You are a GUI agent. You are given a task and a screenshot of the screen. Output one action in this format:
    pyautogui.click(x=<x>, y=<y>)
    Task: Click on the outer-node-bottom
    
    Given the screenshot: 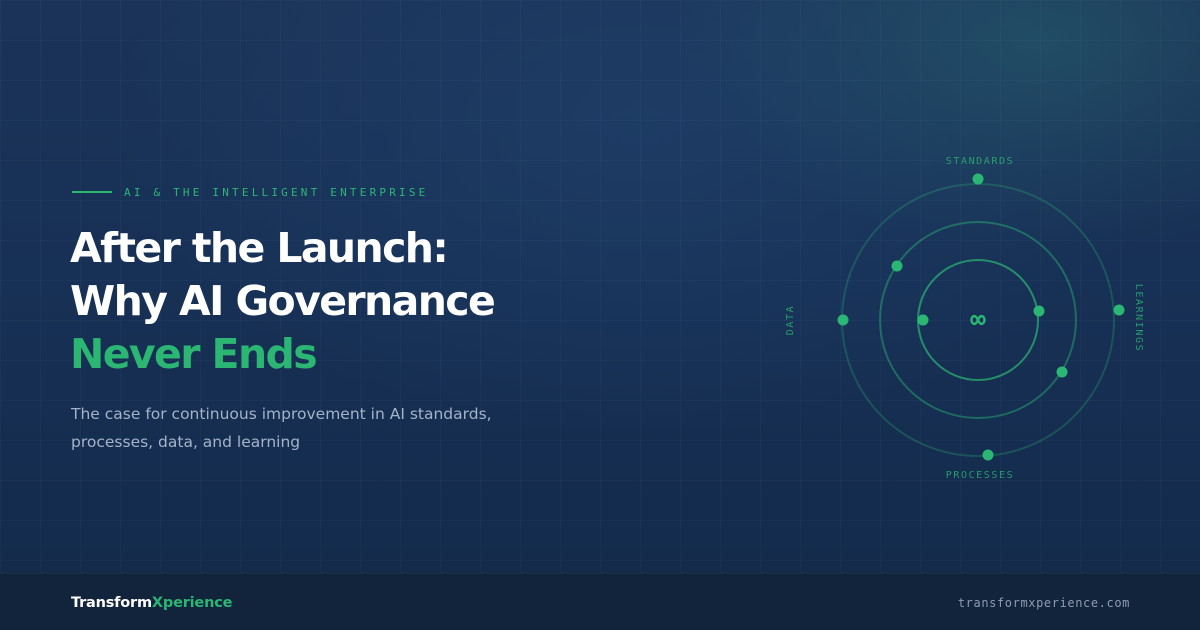 What is the action you would take?
    pyautogui.click(x=988, y=455)
    